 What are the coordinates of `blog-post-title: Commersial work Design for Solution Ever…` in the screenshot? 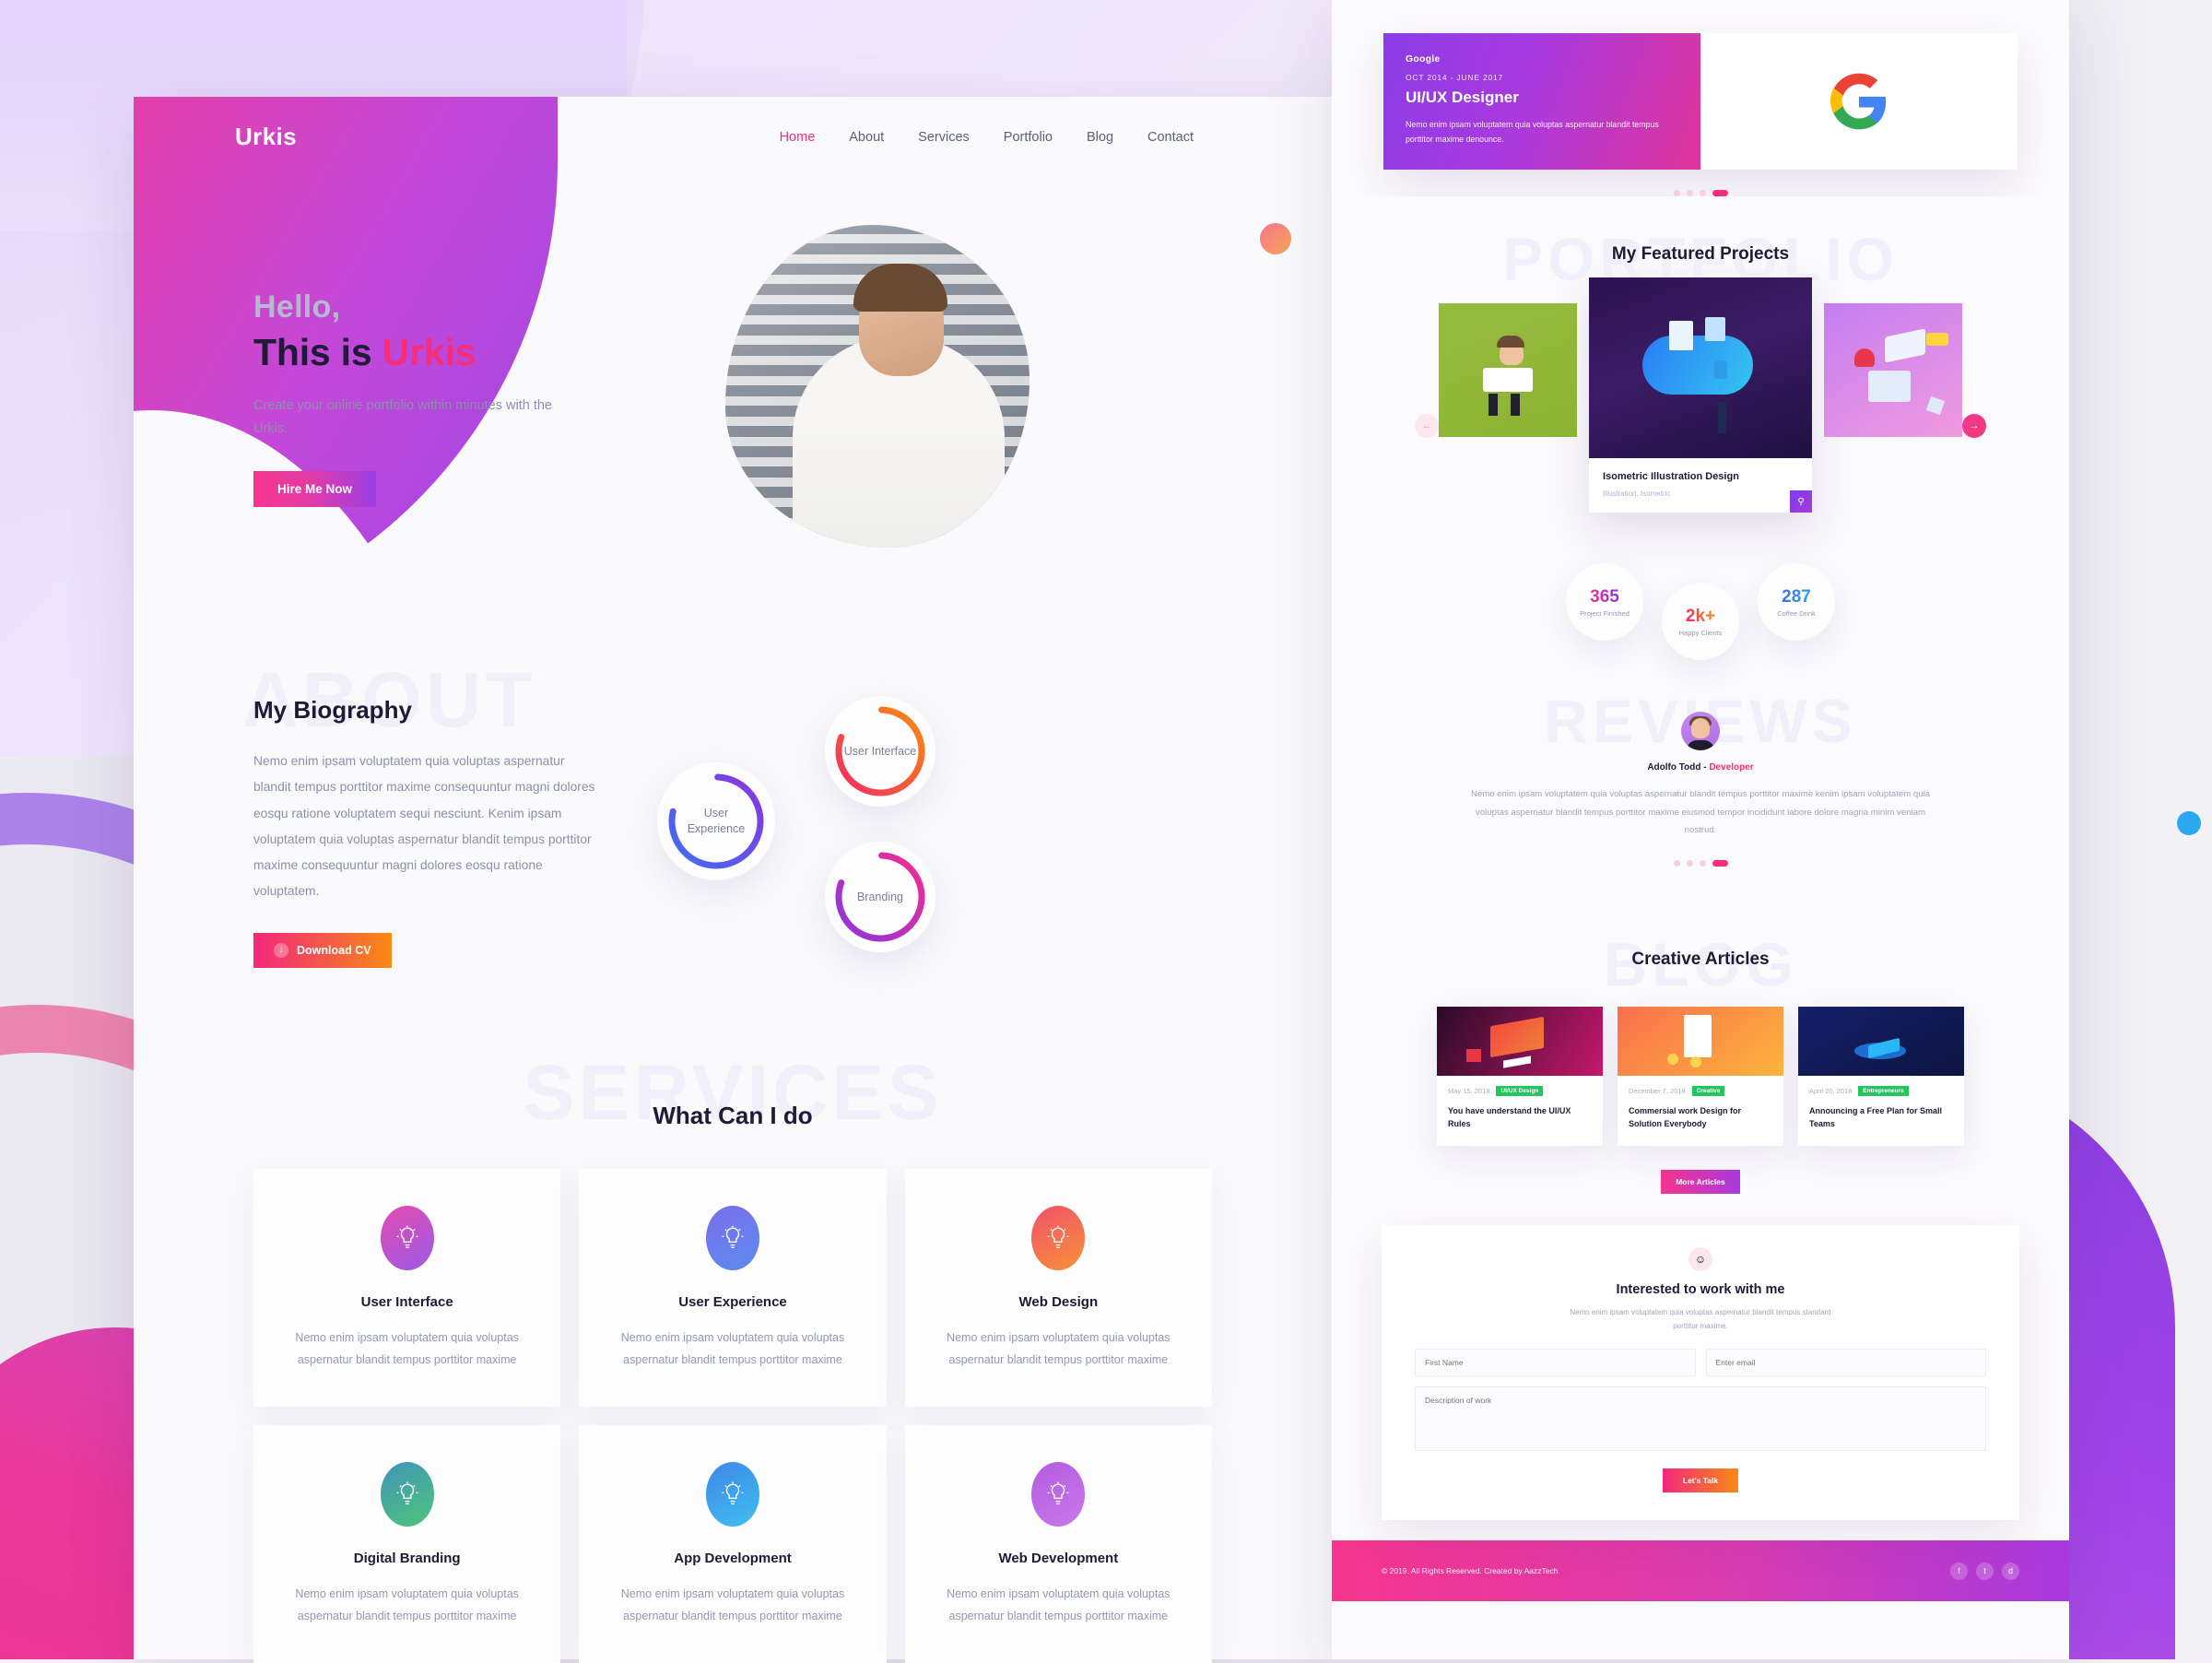 It's located at (1700, 1117).